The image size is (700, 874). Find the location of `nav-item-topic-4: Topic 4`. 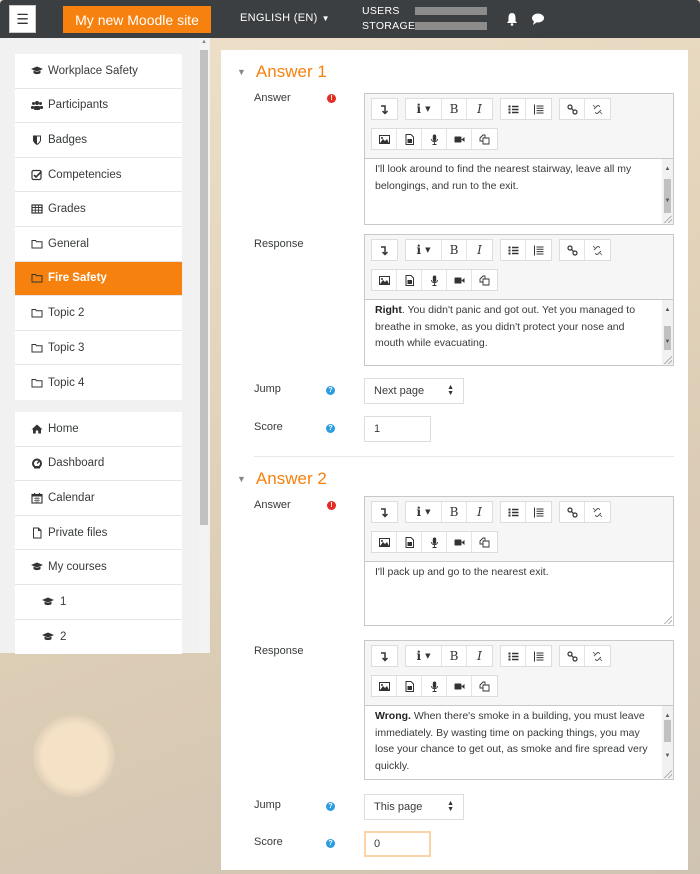

nav-item-topic-4: Topic 4 is located at coordinates (98, 382).